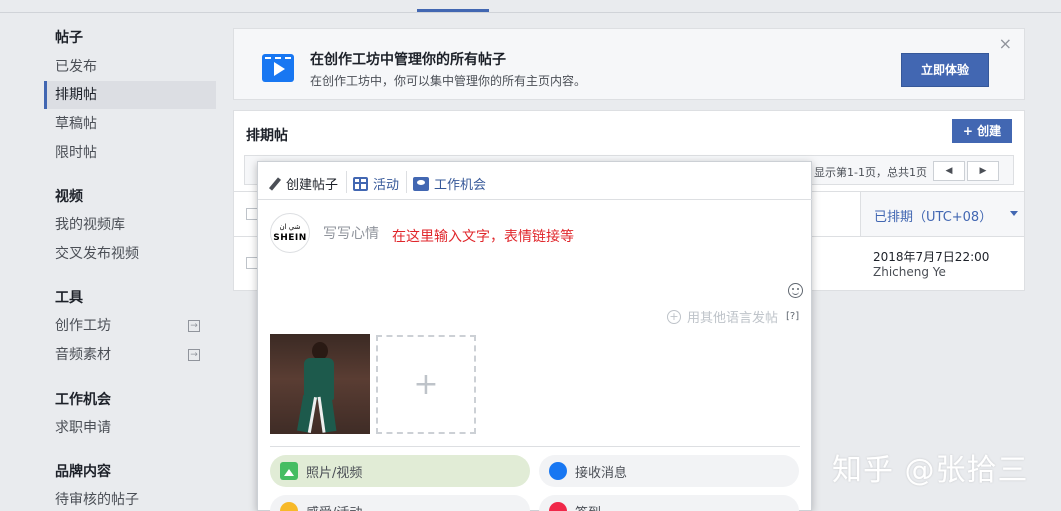 The image size is (1061, 511). I want to click on location-pin-icon, so click(558, 504).